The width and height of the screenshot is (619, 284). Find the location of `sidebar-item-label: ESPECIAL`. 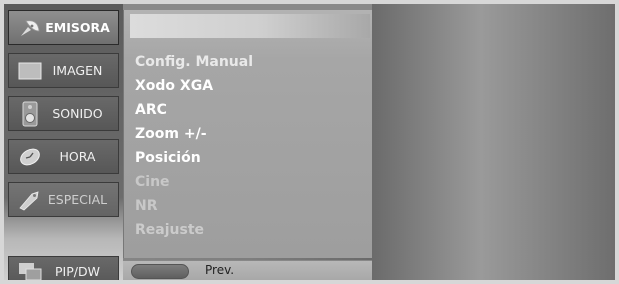

sidebar-item-label: ESPECIAL is located at coordinates (77, 199).